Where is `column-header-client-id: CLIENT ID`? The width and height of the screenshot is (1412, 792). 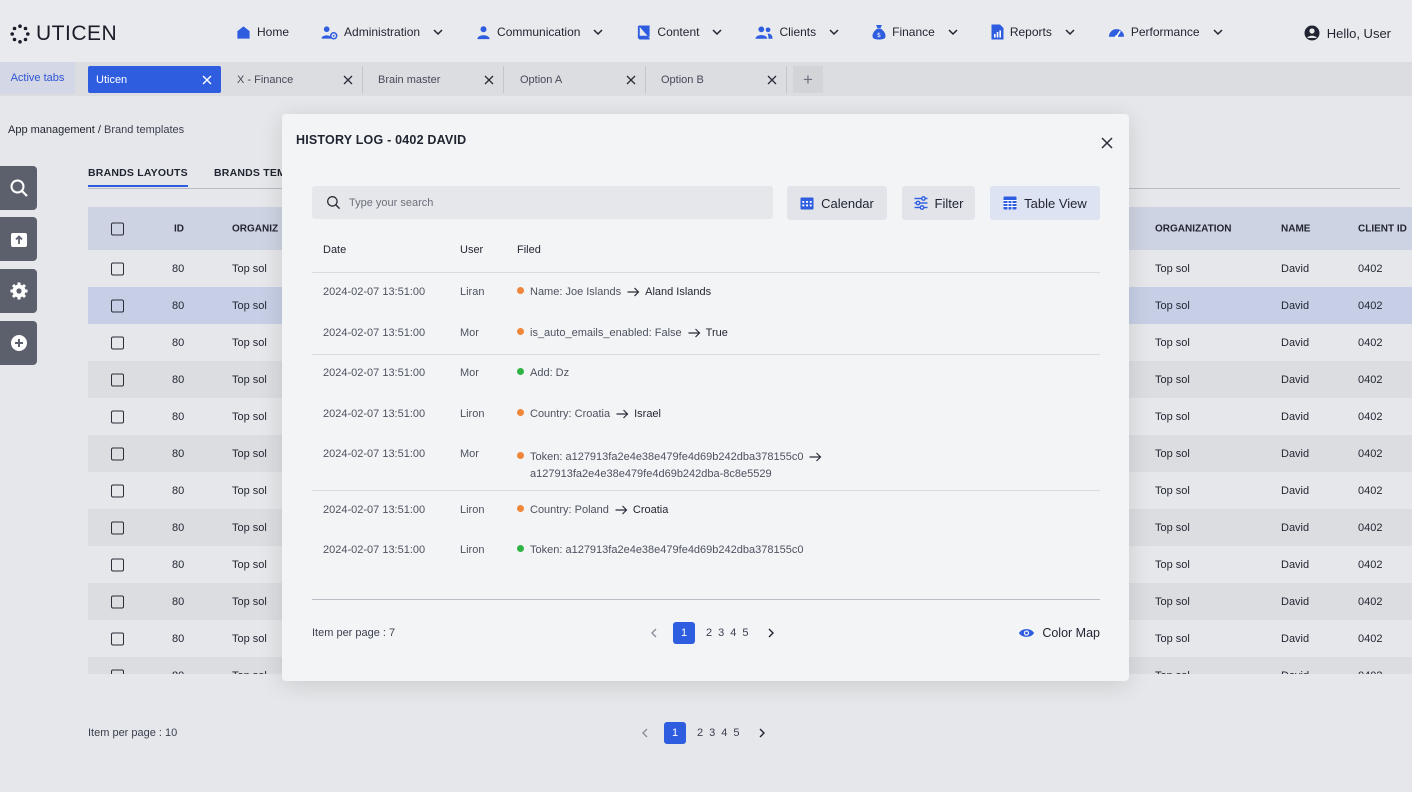
column-header-client-id: CLIENT ID is located at coordinates (1382, 228).